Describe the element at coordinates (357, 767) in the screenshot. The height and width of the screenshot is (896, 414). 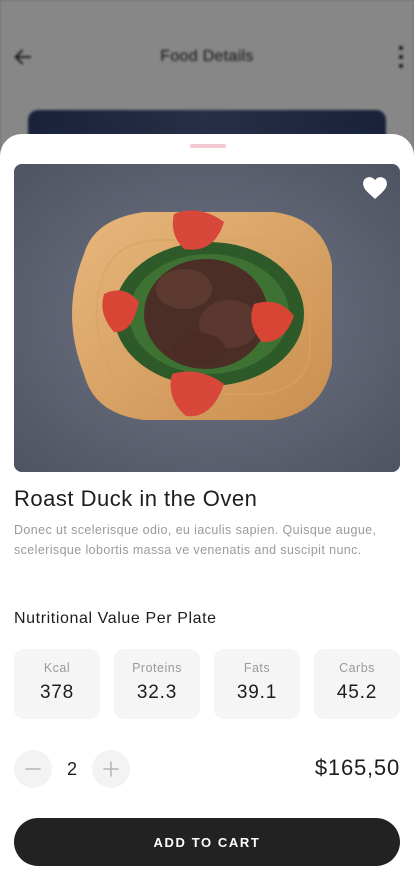
I see `total-price: $165,50` at that location.